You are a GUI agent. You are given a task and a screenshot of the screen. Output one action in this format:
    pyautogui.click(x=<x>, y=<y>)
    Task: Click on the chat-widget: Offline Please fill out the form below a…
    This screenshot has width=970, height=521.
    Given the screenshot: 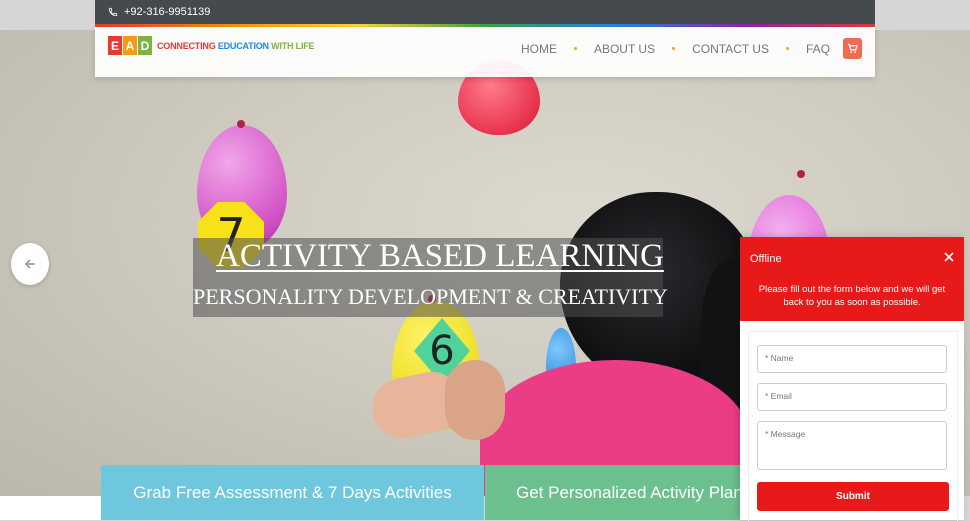 What is the action you would take?
    pyautogui.click(x=852, y=379)
    